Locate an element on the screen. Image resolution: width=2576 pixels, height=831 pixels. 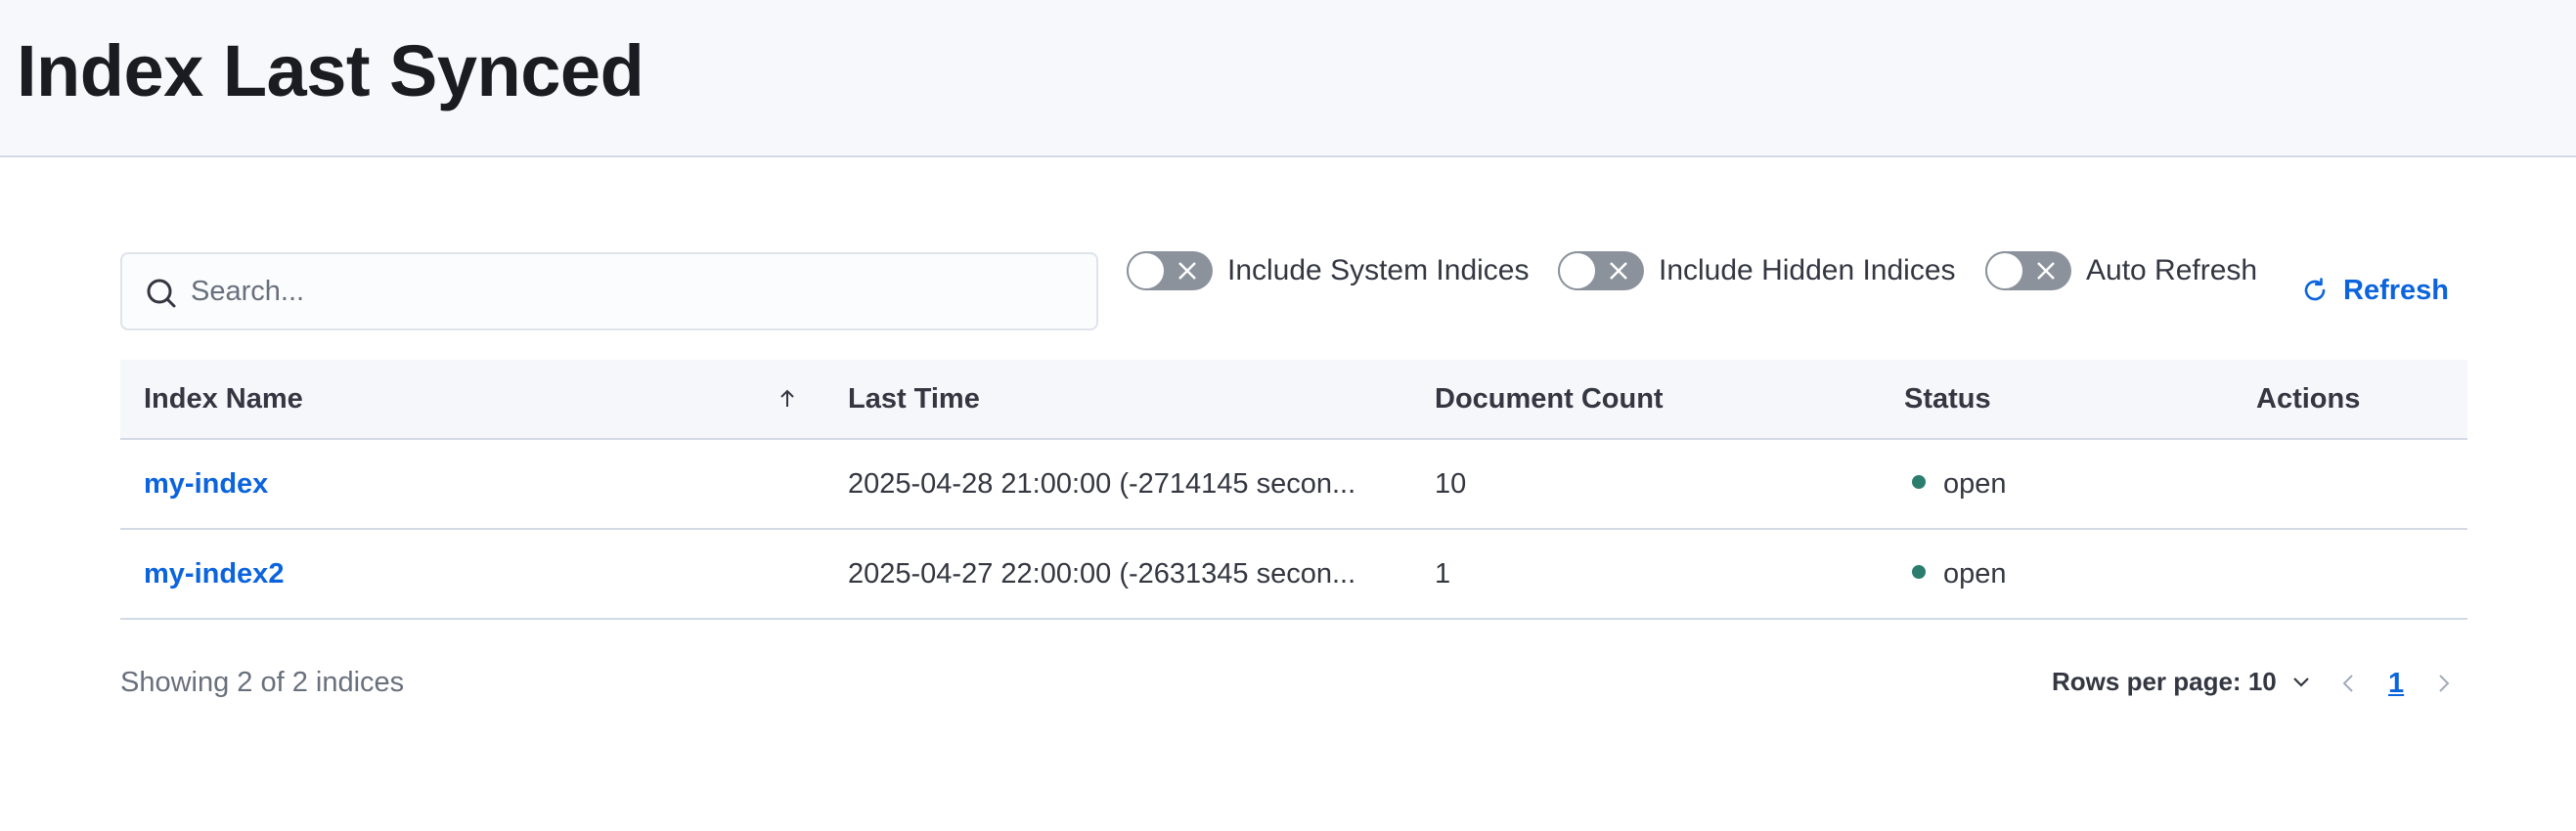
toggle-label: Include Hidden Indices is located at coordinates (1807, 270).